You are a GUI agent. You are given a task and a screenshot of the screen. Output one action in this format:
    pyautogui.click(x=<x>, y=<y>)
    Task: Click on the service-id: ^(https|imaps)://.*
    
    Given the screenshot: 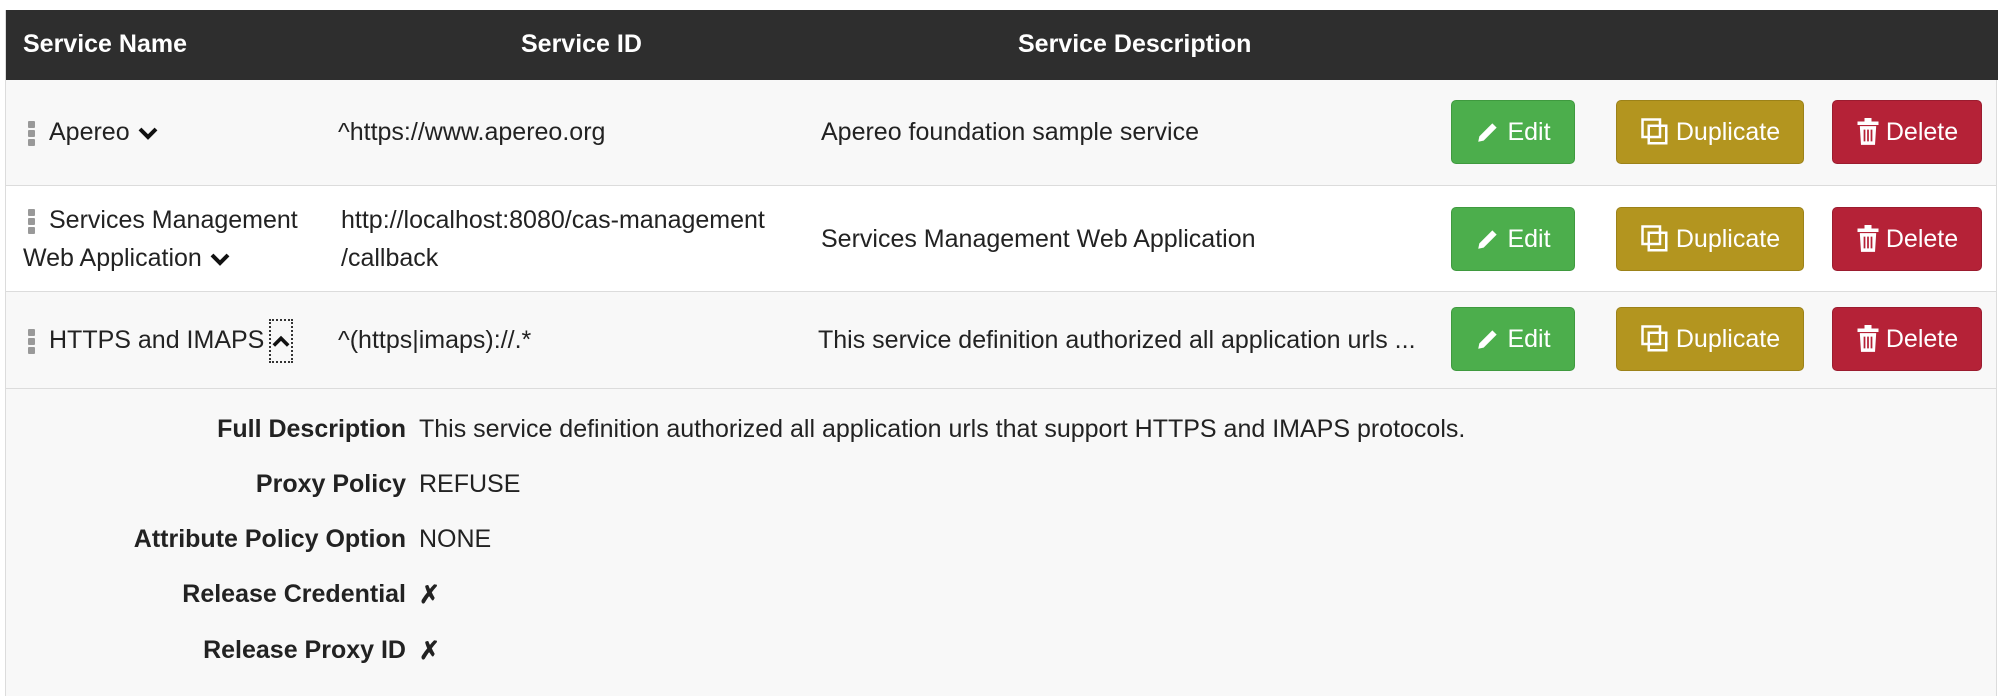 What is the action you would take?
    pyautogui.click(x=435, y=340)
    